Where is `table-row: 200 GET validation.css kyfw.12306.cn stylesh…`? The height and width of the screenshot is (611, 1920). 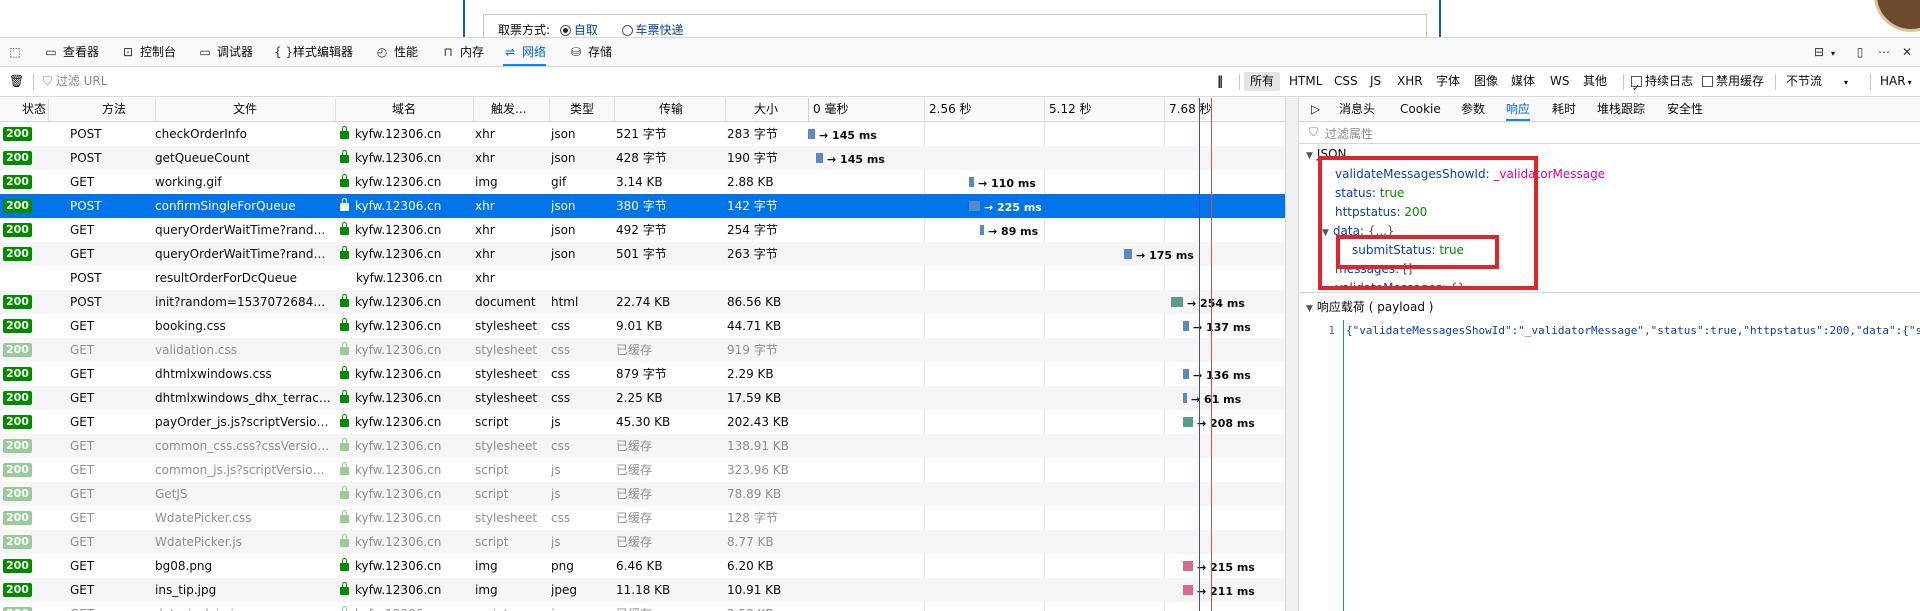 table-row: 200 GET validation.css kyfw.12306.cn stylesh… is located at coordinates (642, 350).